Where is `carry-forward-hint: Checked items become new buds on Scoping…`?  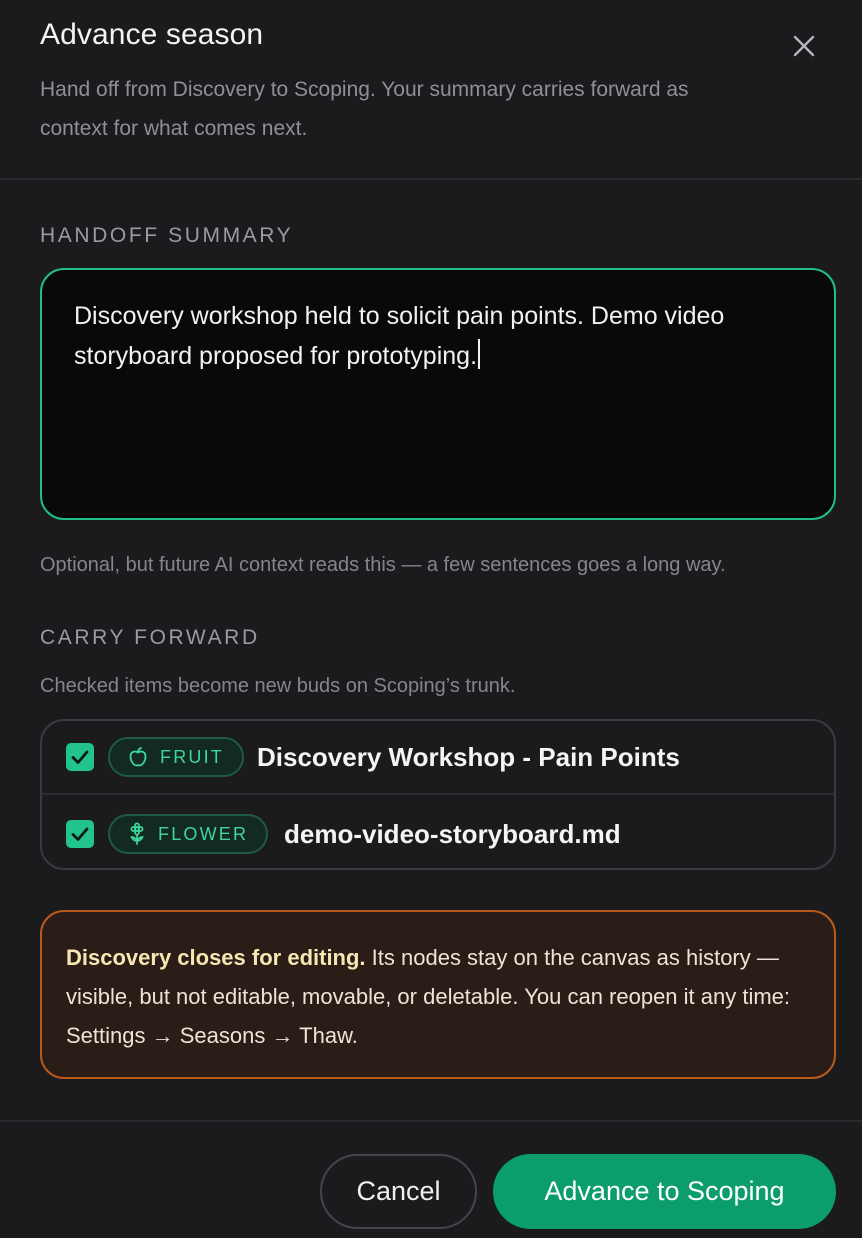 carry-forward-hint: Checked items become new buds on Scoping… is located at coordinates (278, 686).